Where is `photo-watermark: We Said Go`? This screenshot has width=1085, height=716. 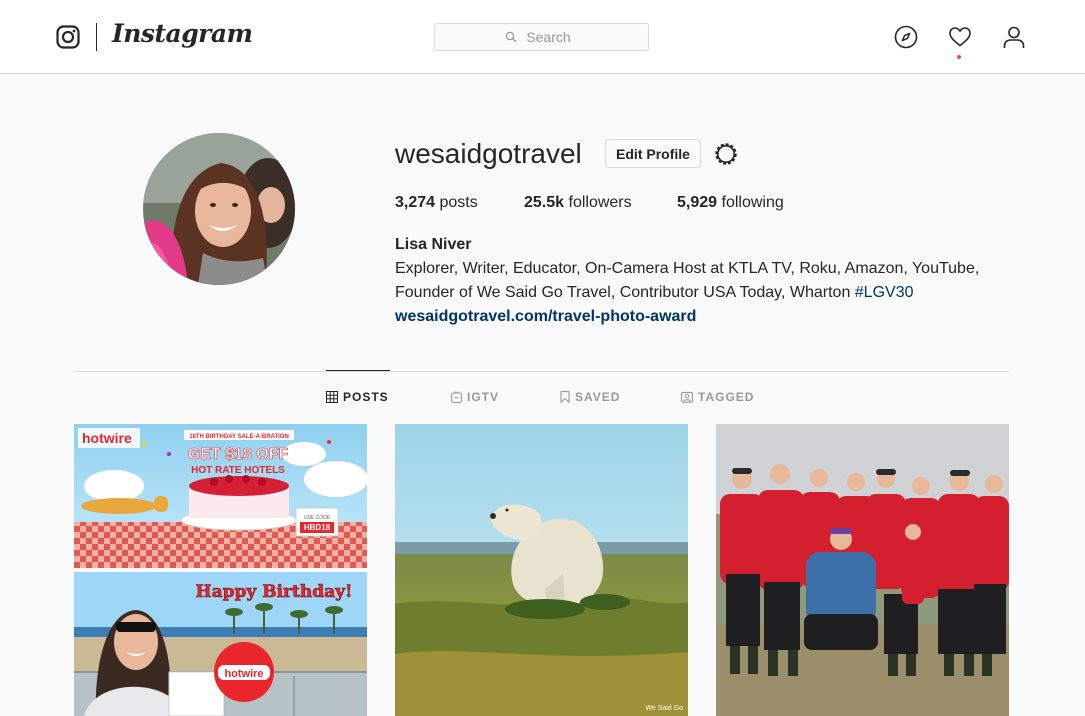
photo-watermark: We Said Go is located at coordinates (664, 708).